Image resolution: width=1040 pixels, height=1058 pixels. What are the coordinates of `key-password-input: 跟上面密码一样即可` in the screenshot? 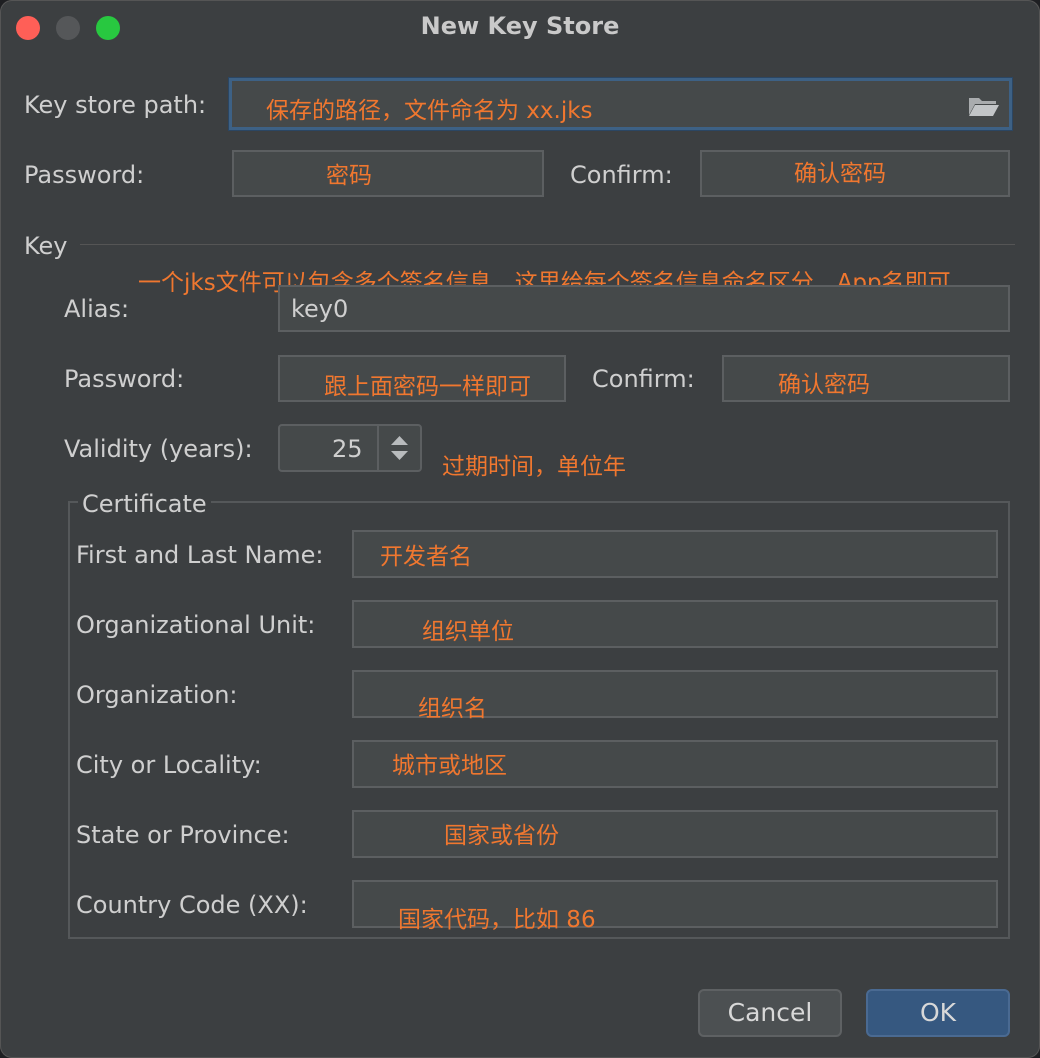 It's located at (422, 378).